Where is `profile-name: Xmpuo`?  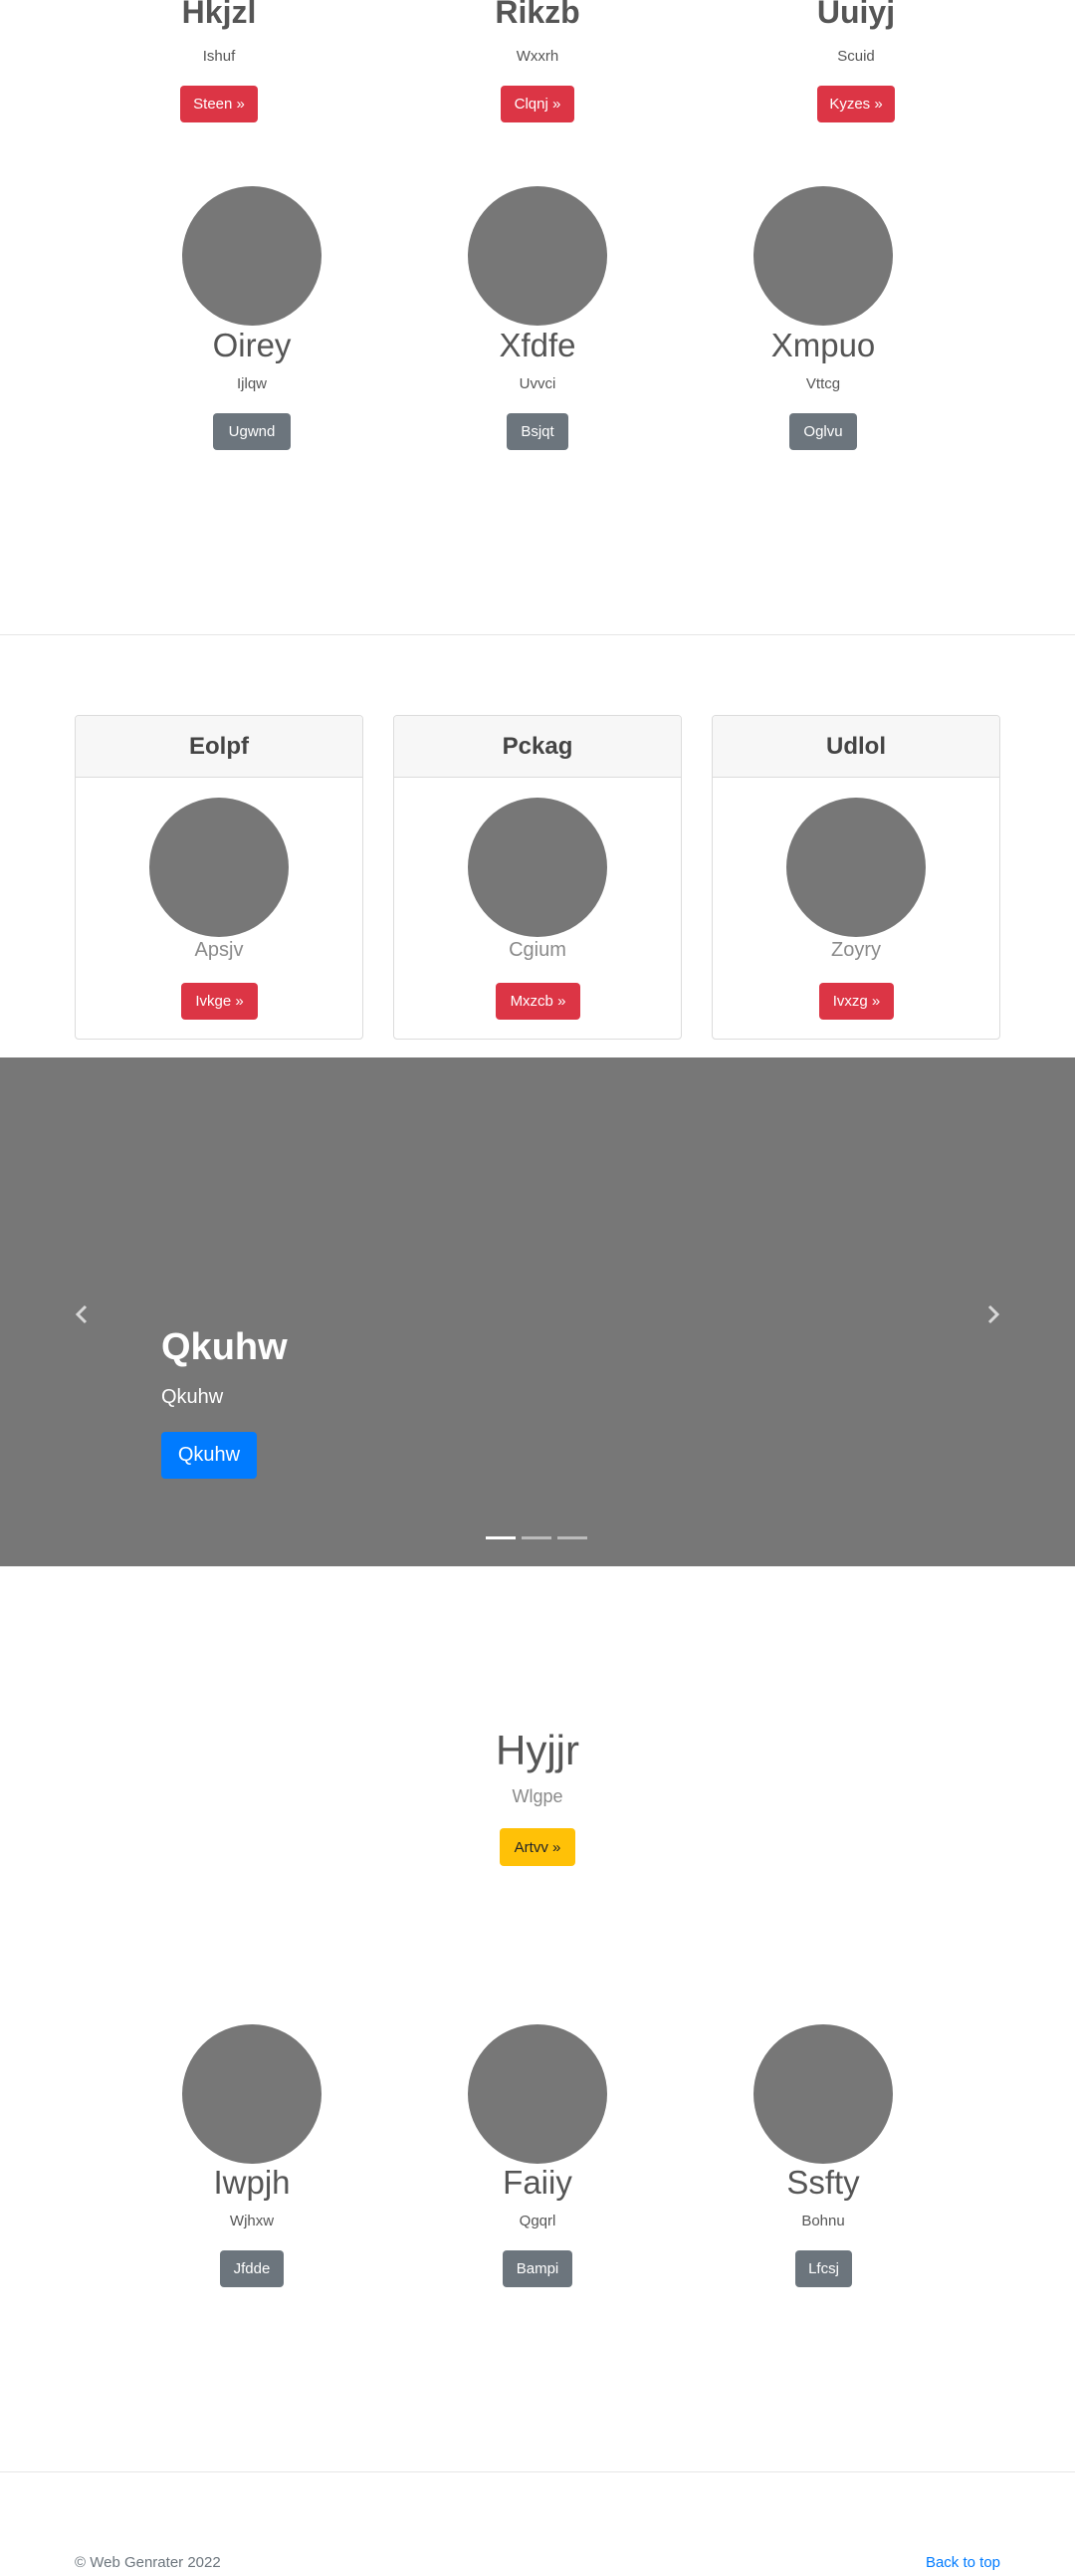 profile-name: Xmpuo is located at coordinates (823, 345).